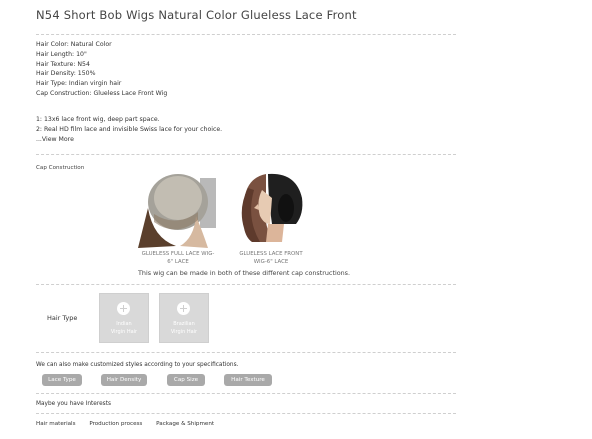 The height and width of the screenshot is (439, 592). I want to click on cap-construction-heading: Cap Construction, so click(60, 168).